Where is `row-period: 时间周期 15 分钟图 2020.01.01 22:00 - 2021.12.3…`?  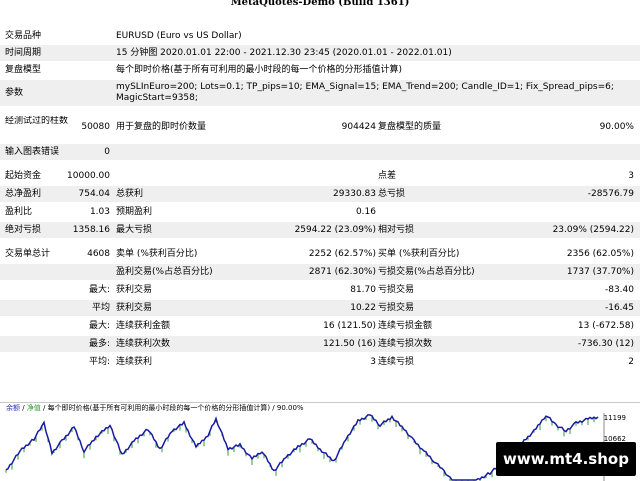
row-period: 时间周期 15 分钟图 2020.01.01 22:00 - 2021.12.3… is located at coordinates (320, 53).